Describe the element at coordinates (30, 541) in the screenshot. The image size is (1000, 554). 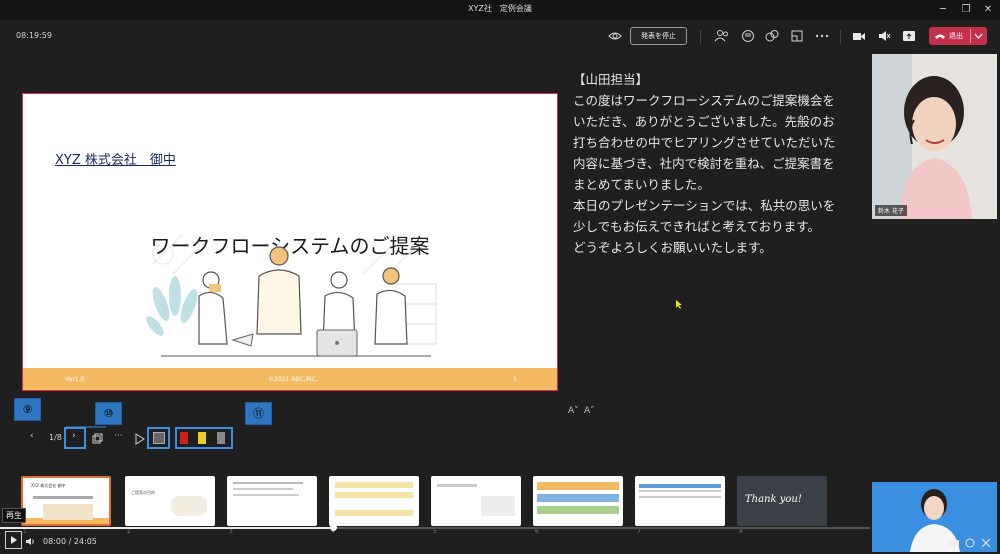
I see `volume-icon` at that location.